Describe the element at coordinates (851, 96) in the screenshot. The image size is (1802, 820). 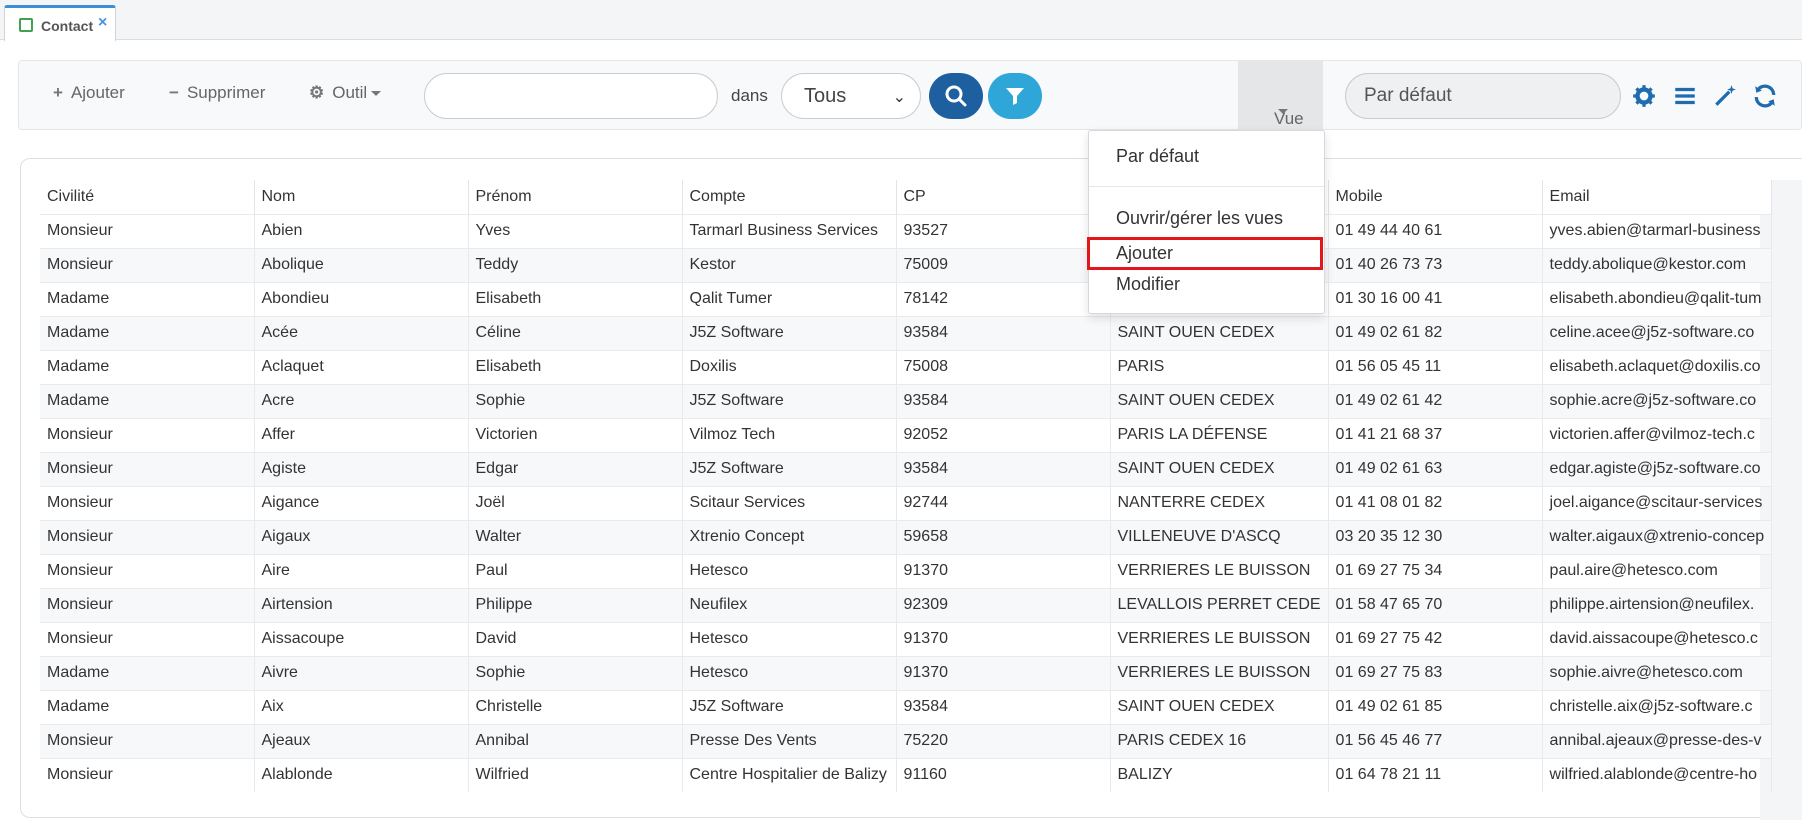
I see `search-scope-select: Tous ⌄` at that location.